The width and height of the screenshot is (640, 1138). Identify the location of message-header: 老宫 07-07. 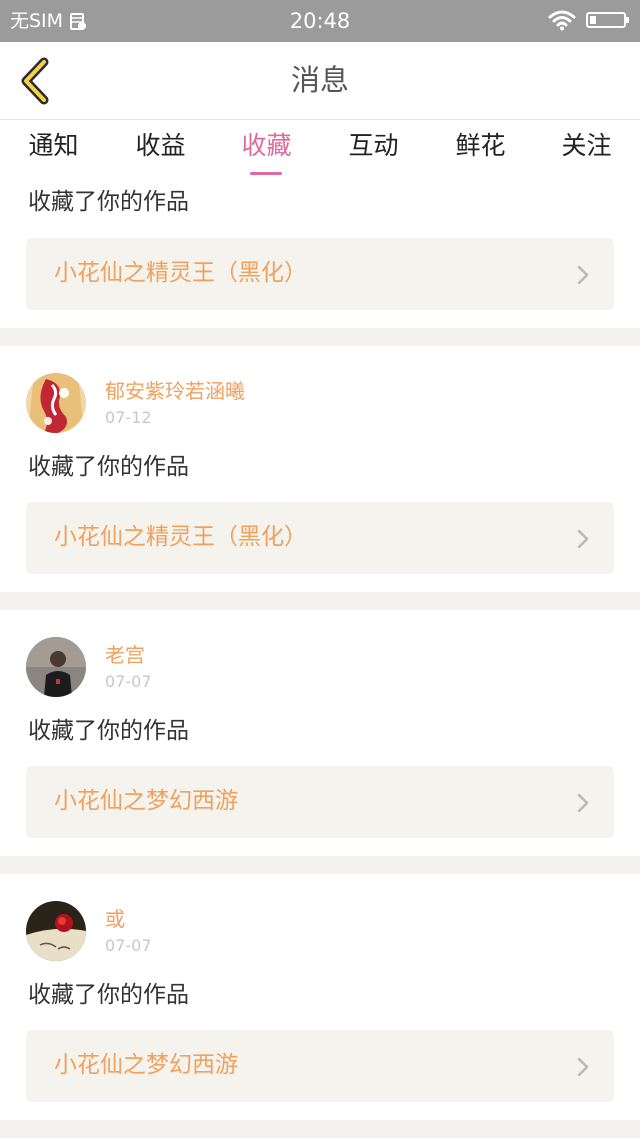
(89, 667).